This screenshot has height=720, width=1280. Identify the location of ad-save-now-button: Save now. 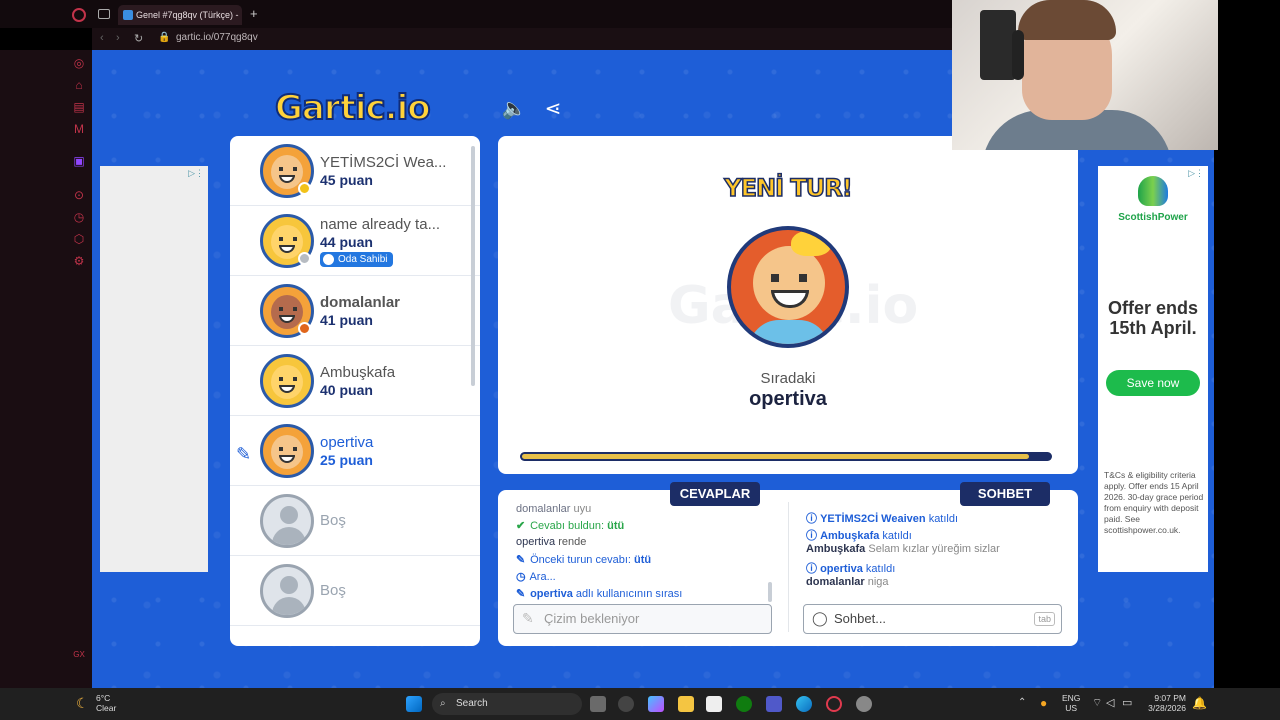
(1153, 383).